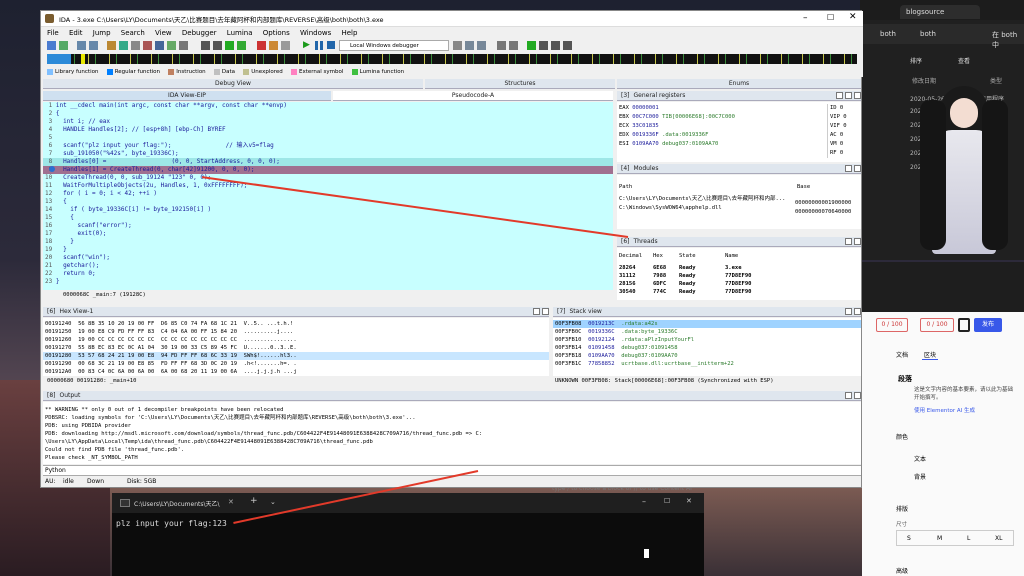 Image resolution: width=1024 pixels, height=576 pixels. What do you see at coordinates (644, 332) in the screenshot?
I see `stack-row: 00F3FB0C 0019336C .data:byte_19336C` at bounding box center [644, 332].